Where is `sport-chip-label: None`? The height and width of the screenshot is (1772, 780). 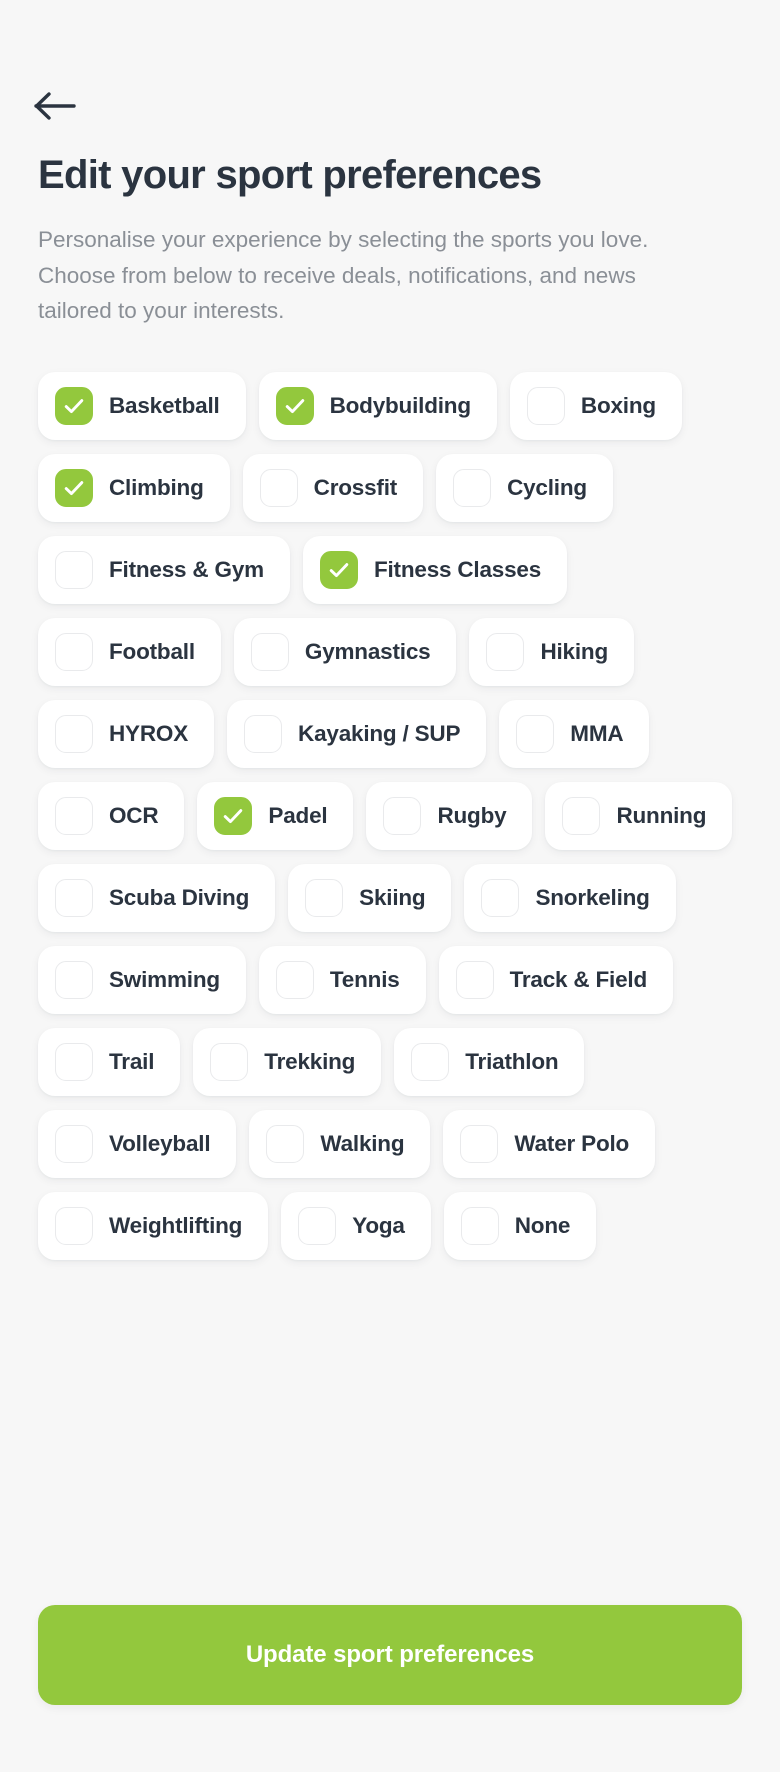
sport-chip-label: None is located at coordinates (542, 1225).